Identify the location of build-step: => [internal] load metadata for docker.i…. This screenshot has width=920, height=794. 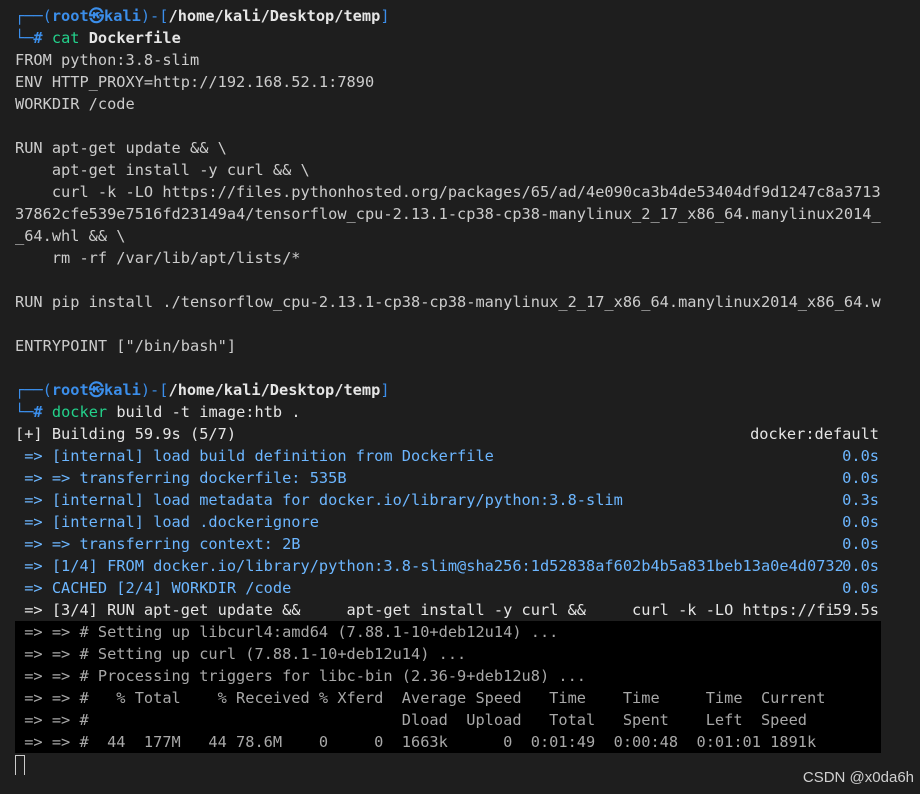
(448, 500).